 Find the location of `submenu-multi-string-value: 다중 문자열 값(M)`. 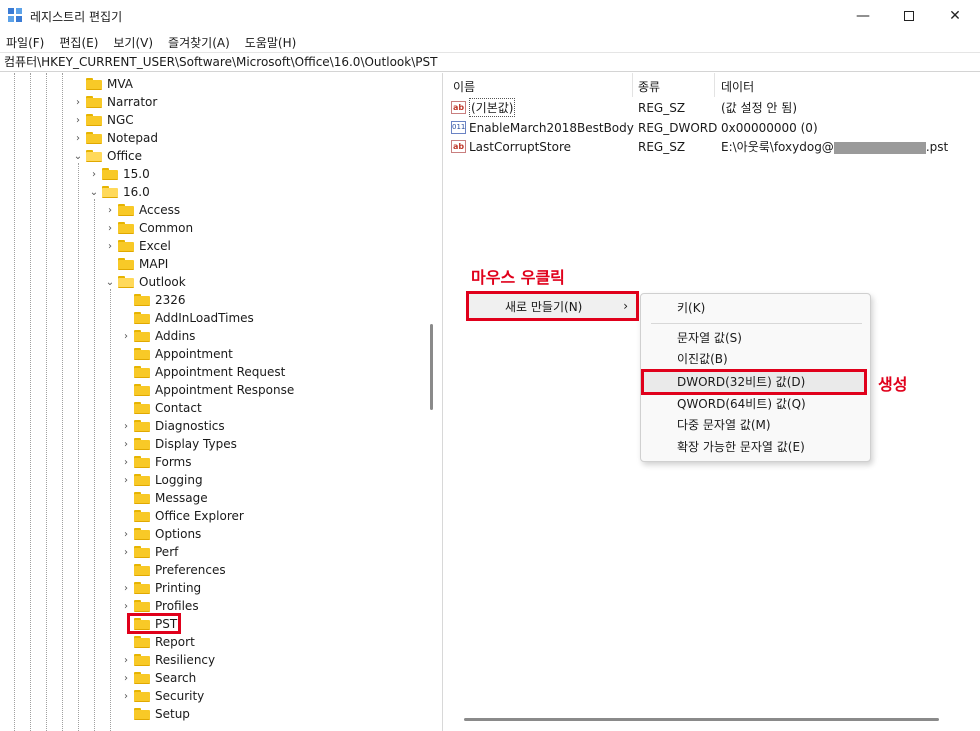

submenu-multi-string-value: 다중 문자열 값(M) is located at coordinates (724, 425).